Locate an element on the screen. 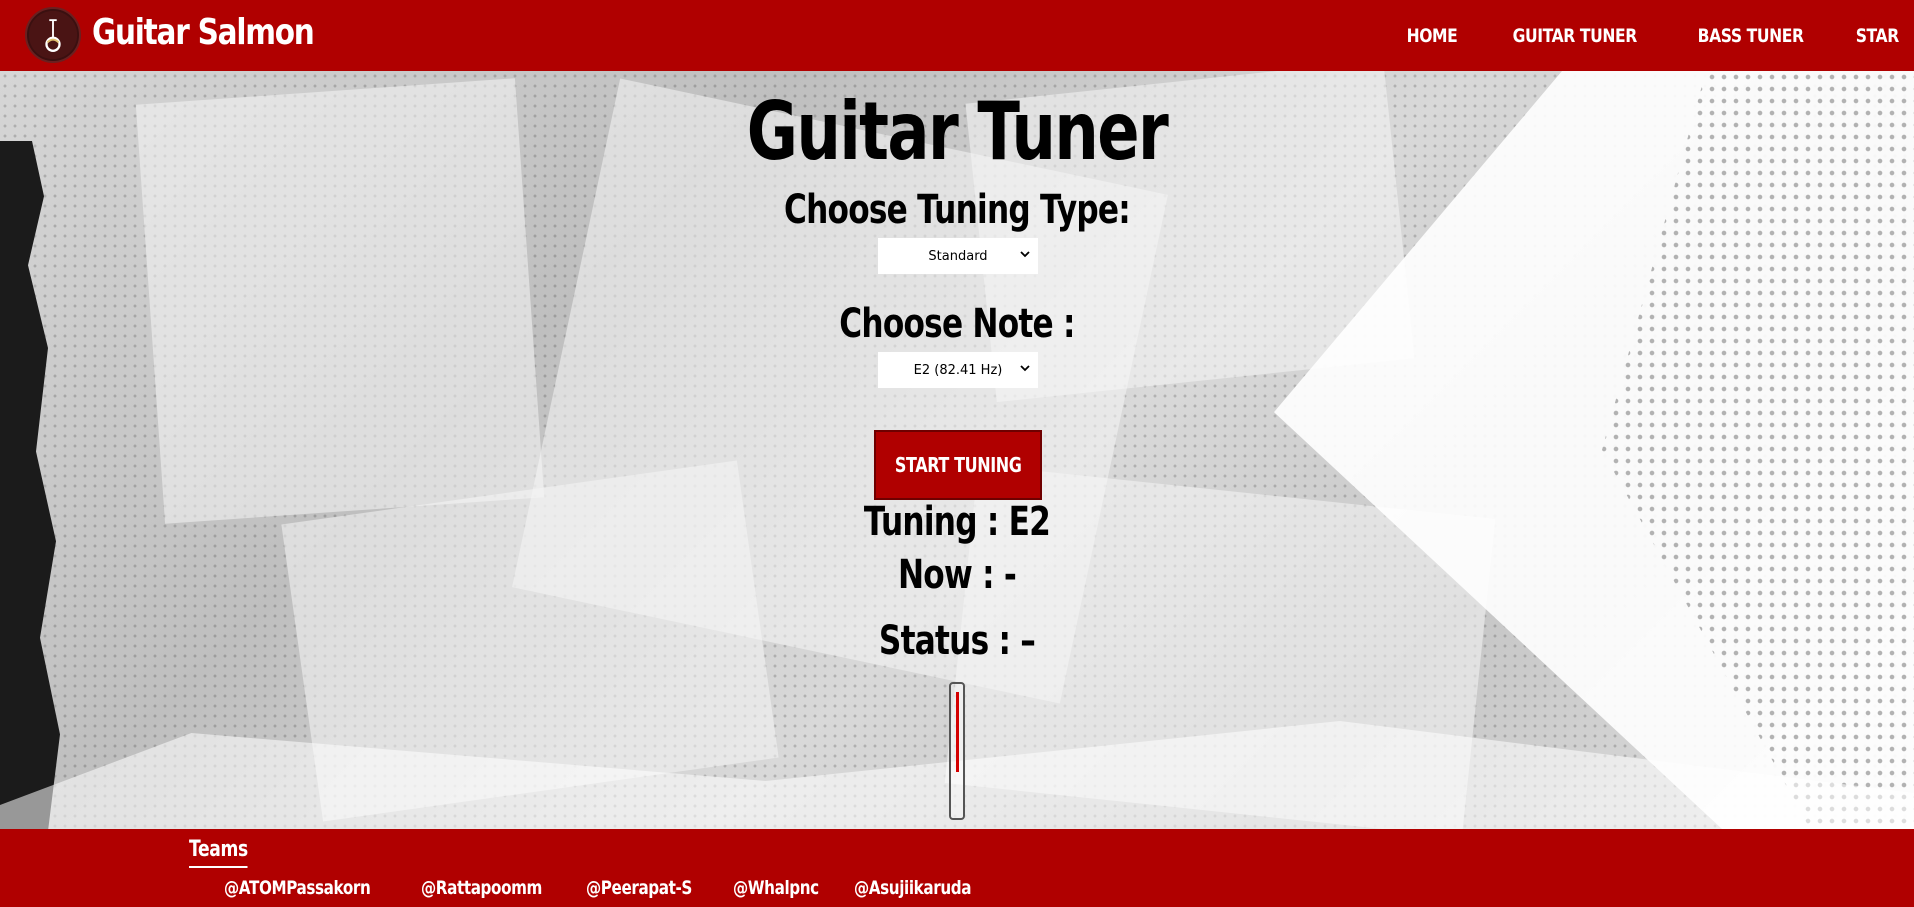 This screenshot has height=907, width=1914. start-tuning-label: START TUNING is located at coordinates (958, 465).